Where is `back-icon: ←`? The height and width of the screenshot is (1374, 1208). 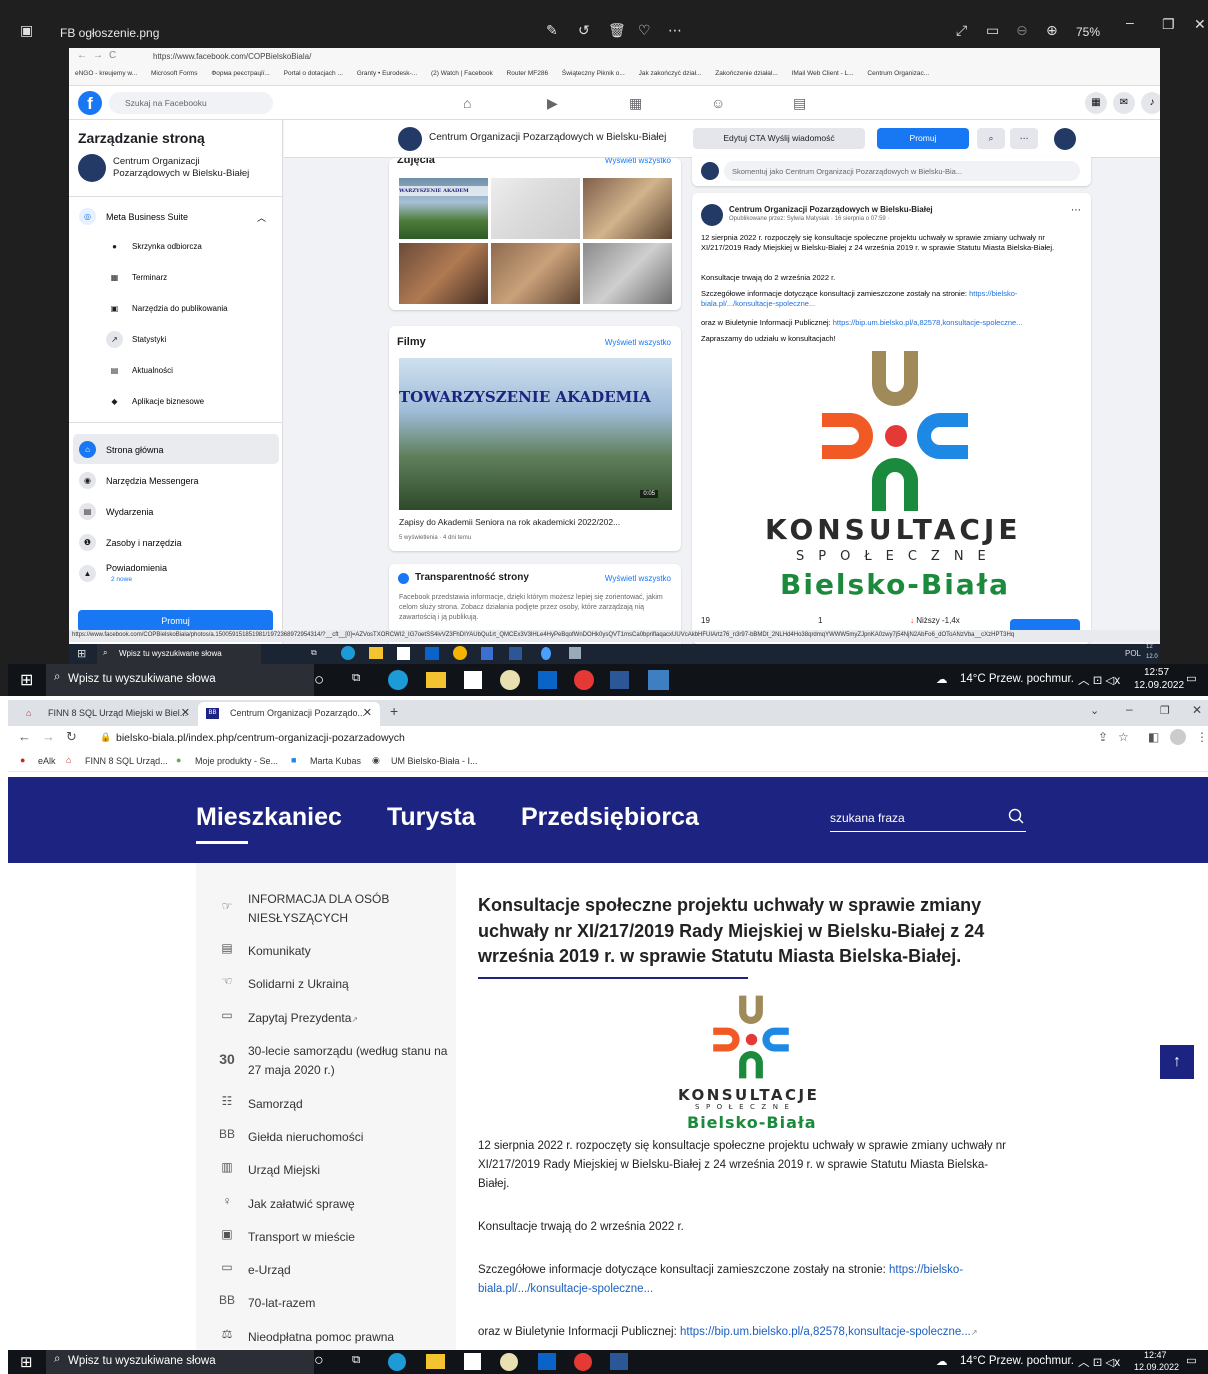
back-icon: ← is located at coordinates (24, 736).